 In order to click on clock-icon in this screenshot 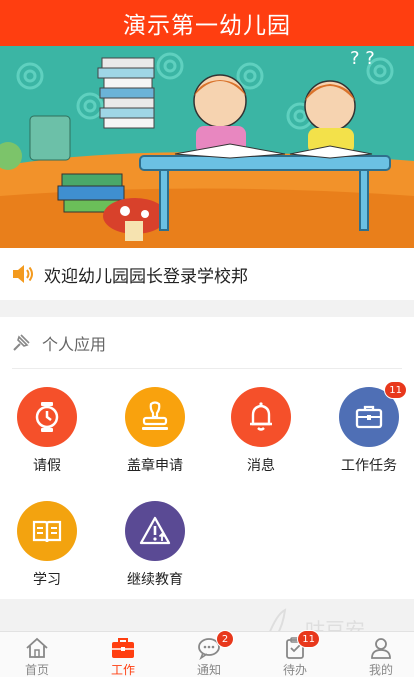, I will do `click(47, 417)`.